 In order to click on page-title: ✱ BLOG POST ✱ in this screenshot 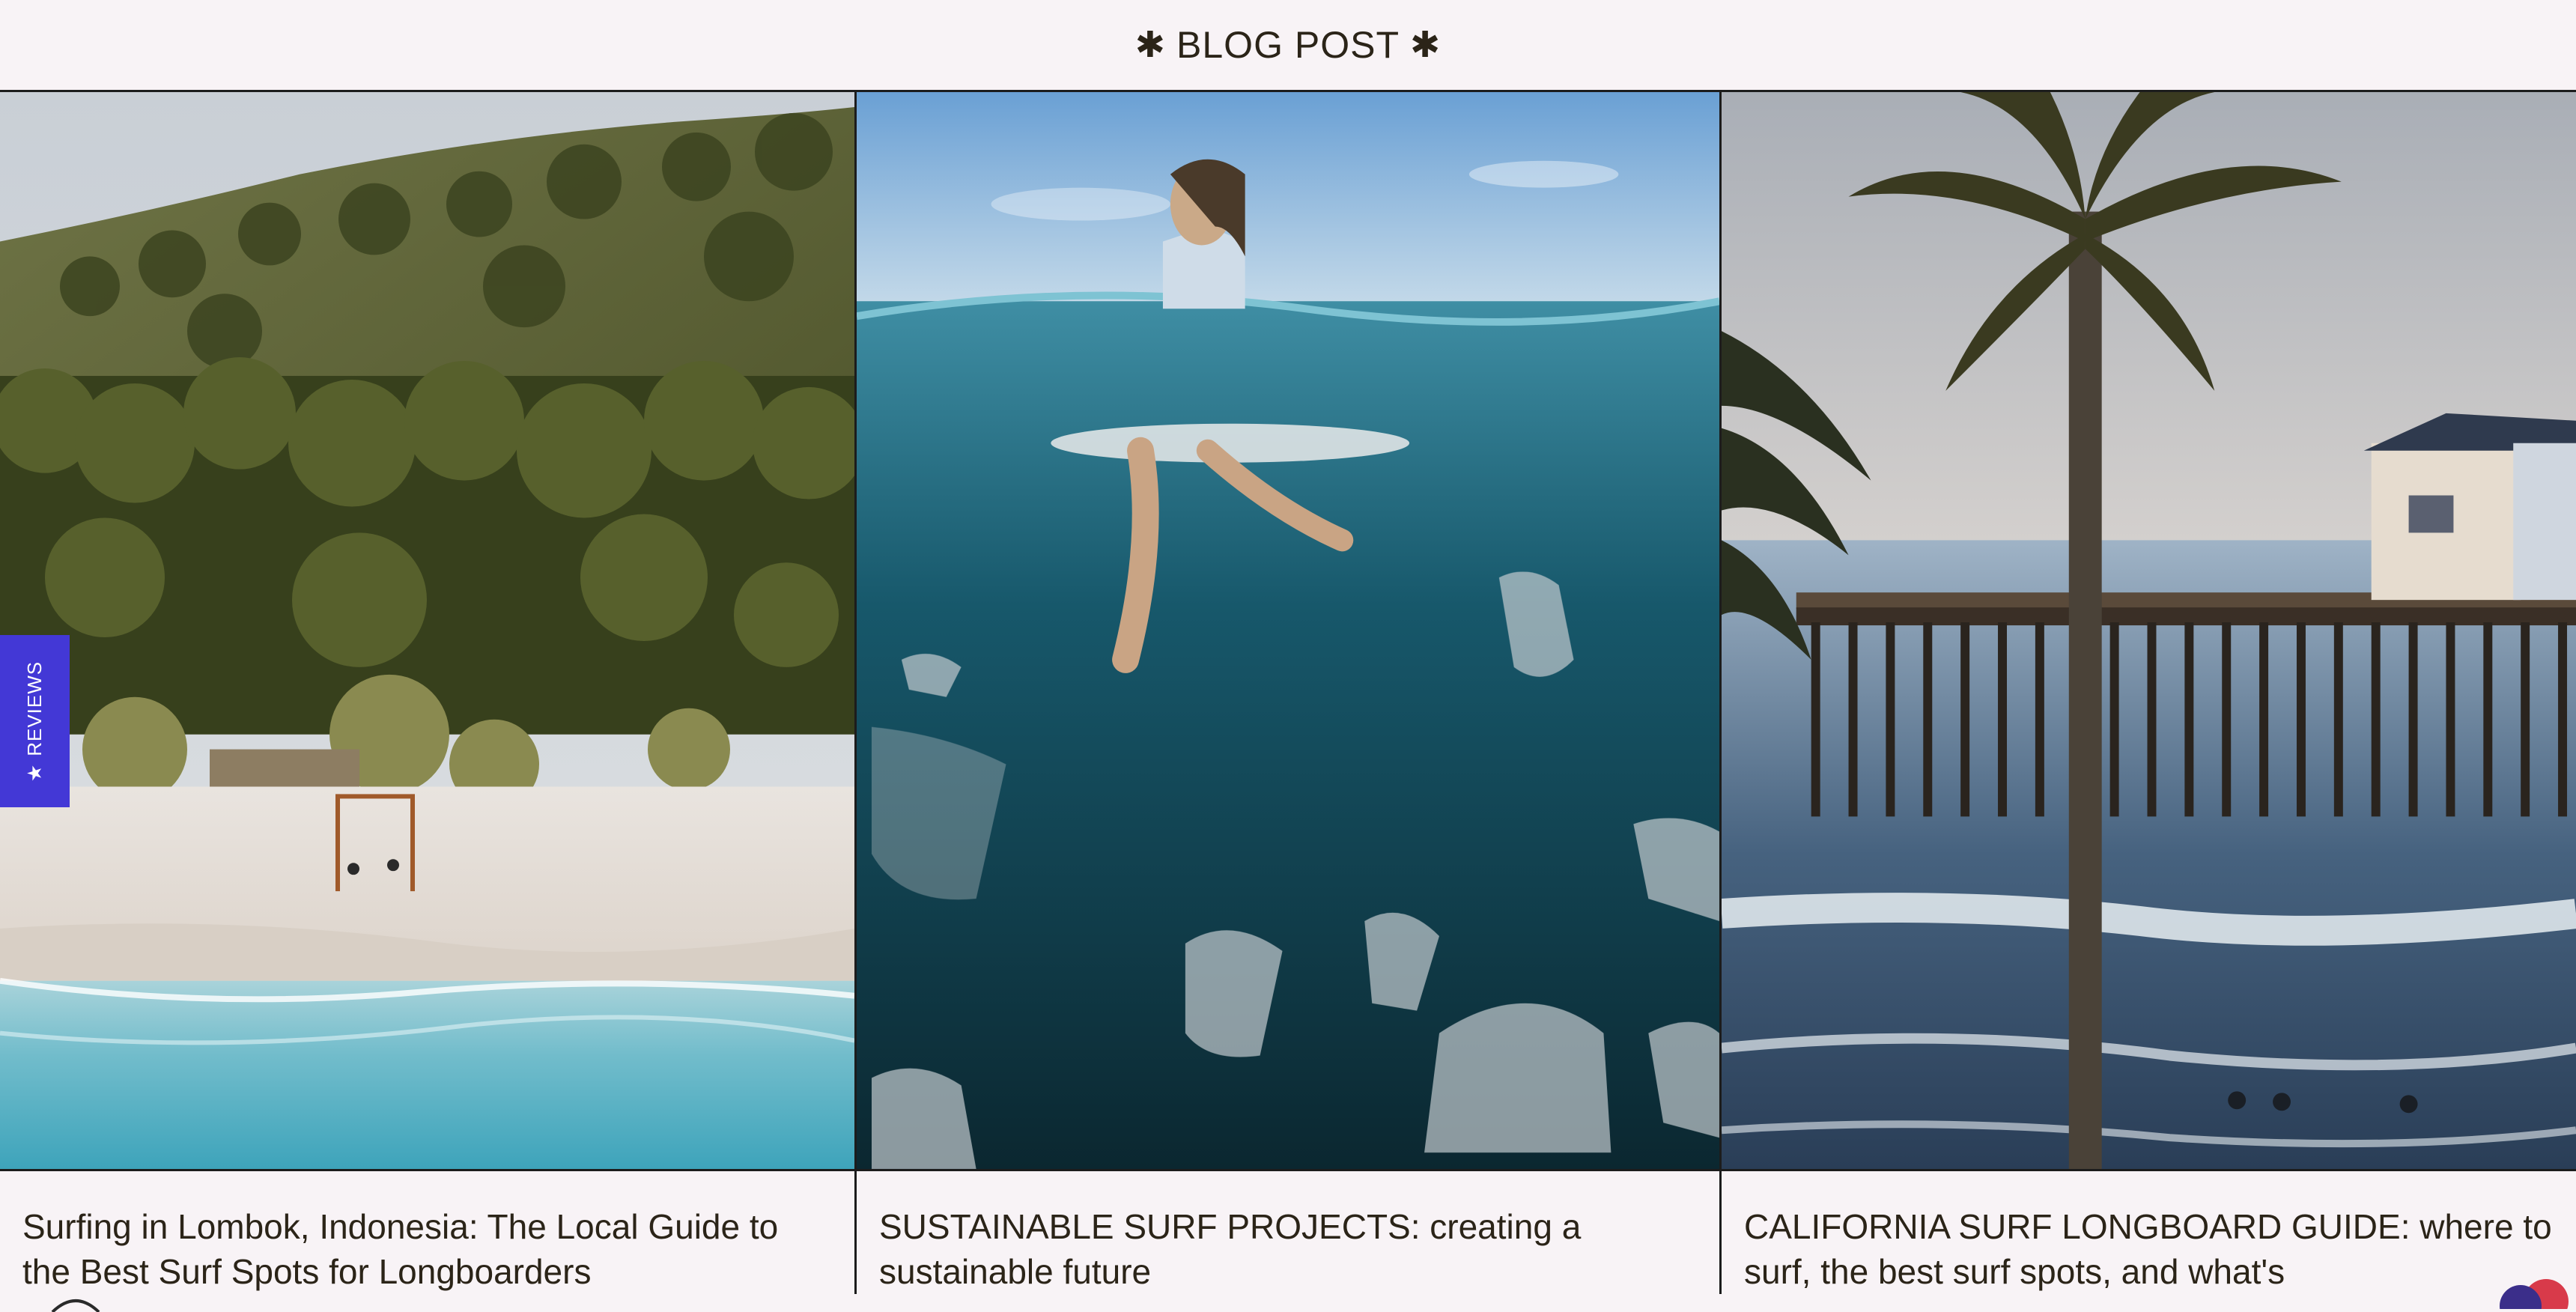, I will do `click(1288, 45)`.